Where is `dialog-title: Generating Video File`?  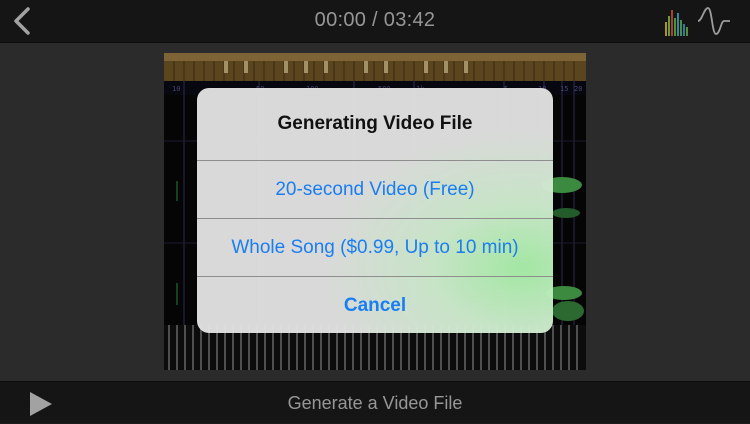 dialog-title: Generating Video File is located at coordinates (375, 123).